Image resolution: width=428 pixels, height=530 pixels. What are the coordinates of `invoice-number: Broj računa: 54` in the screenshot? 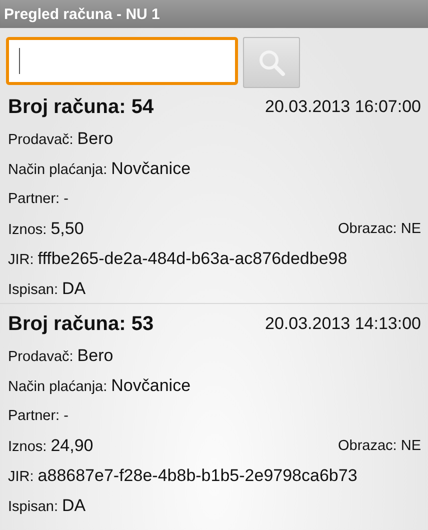 It's located at (81, 107).